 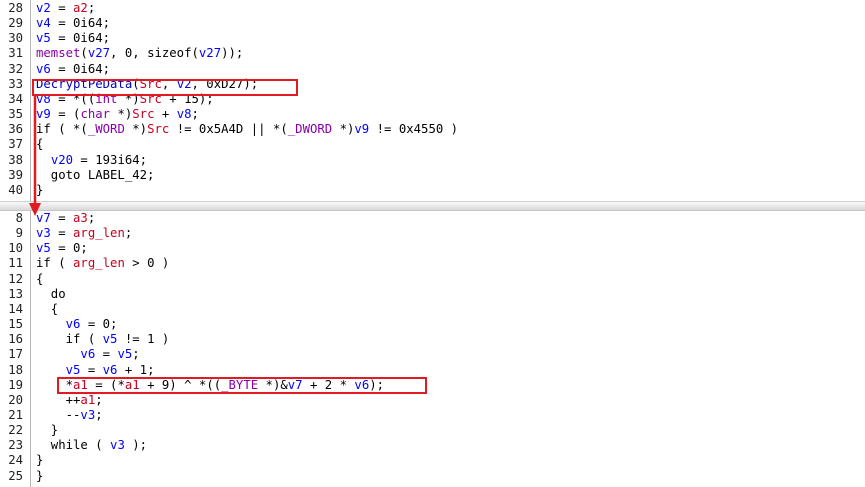 What do you see at coordinates (432, 206) in the screenshot?
I see `pane-splitter` at bounding box center [432, 206].